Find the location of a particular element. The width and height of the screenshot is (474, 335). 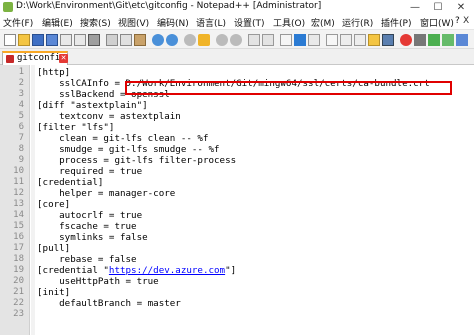

line-number: 6 is located at coordinates (21, 127).